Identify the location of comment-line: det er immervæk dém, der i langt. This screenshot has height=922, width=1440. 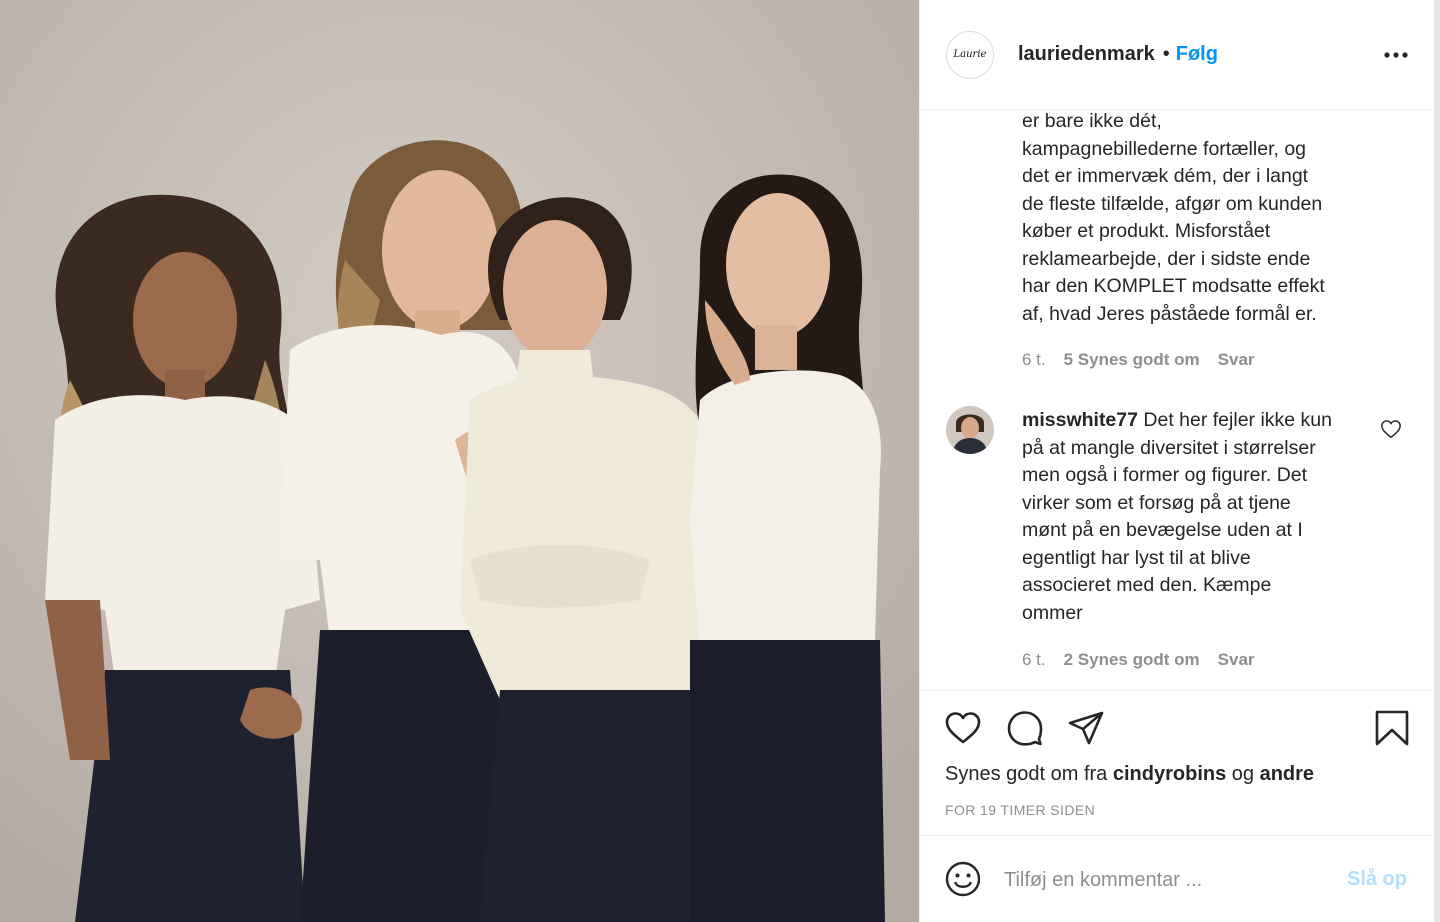
(1165, 176).